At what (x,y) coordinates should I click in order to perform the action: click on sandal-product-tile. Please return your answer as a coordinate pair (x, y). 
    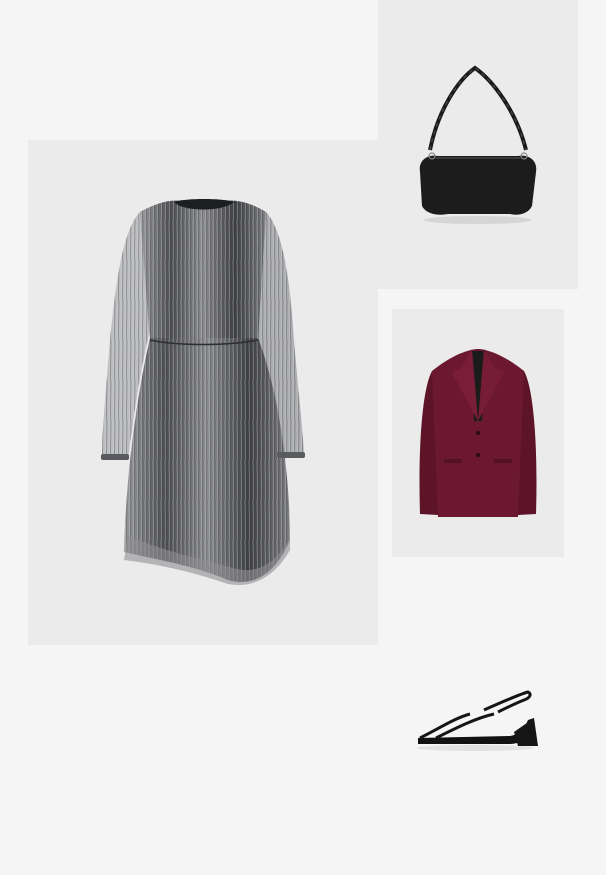
    Looking at the image, I should click on (480, 717).